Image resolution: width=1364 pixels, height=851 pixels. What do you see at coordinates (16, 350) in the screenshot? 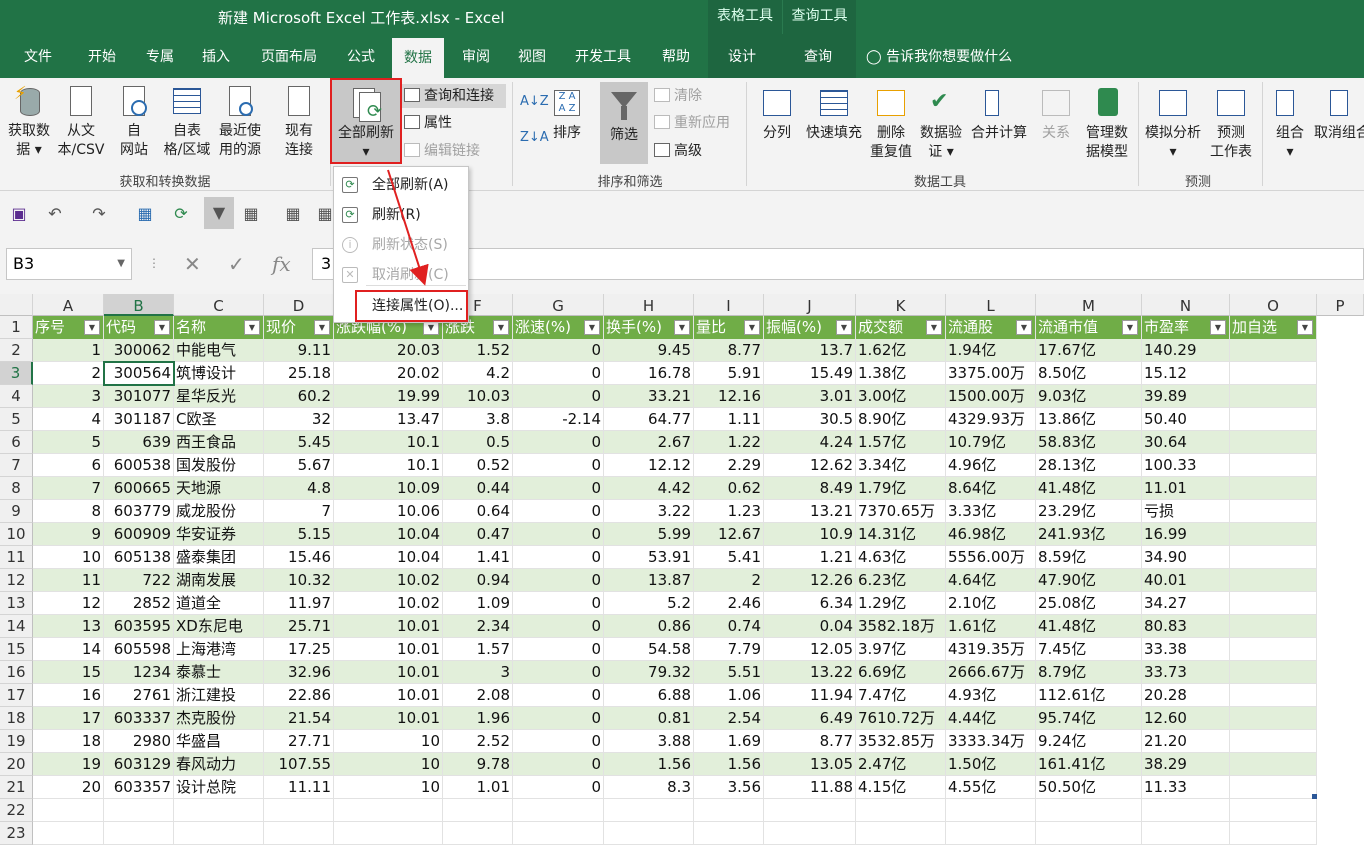
I see `row-header: 2` at bounding box center [16, 350].